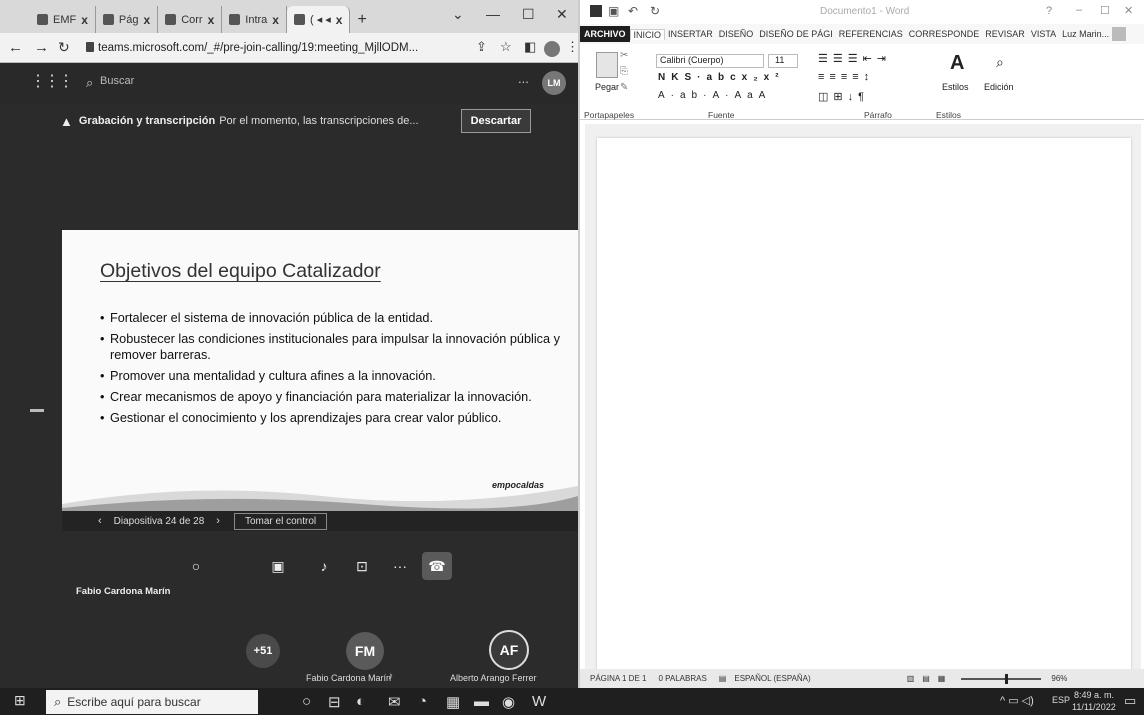 The height and width of the screenshot is (715, 1144). Describe the element at coordinates (846, 77) in the screenshot. I see `align-buttons: ≡≡≡≡↕` at that location.